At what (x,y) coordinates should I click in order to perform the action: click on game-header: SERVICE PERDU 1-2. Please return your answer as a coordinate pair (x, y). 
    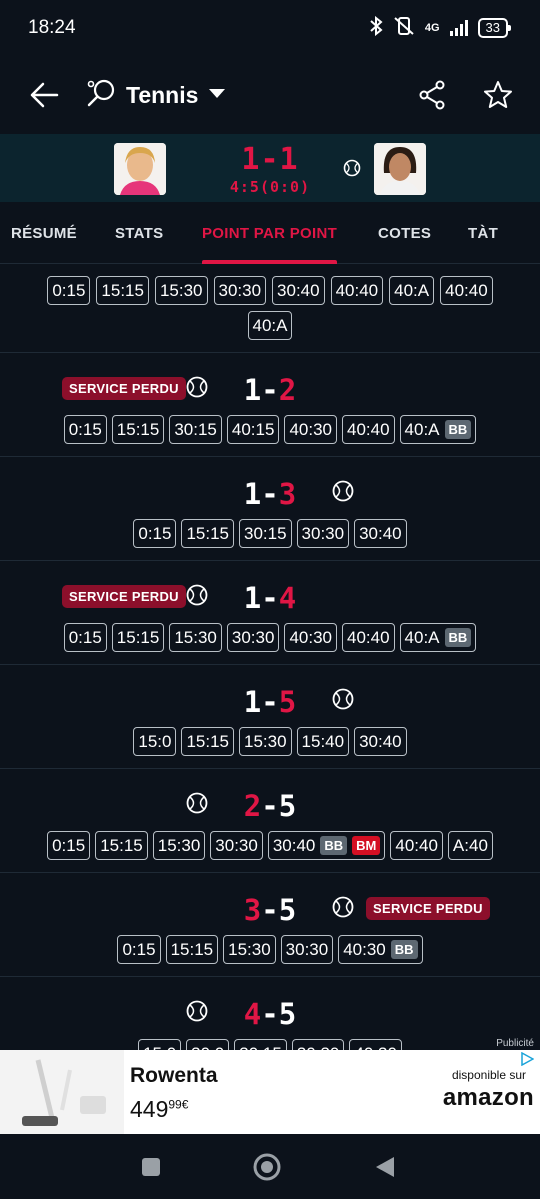
    Looking at the image, I should click on (270, 390).